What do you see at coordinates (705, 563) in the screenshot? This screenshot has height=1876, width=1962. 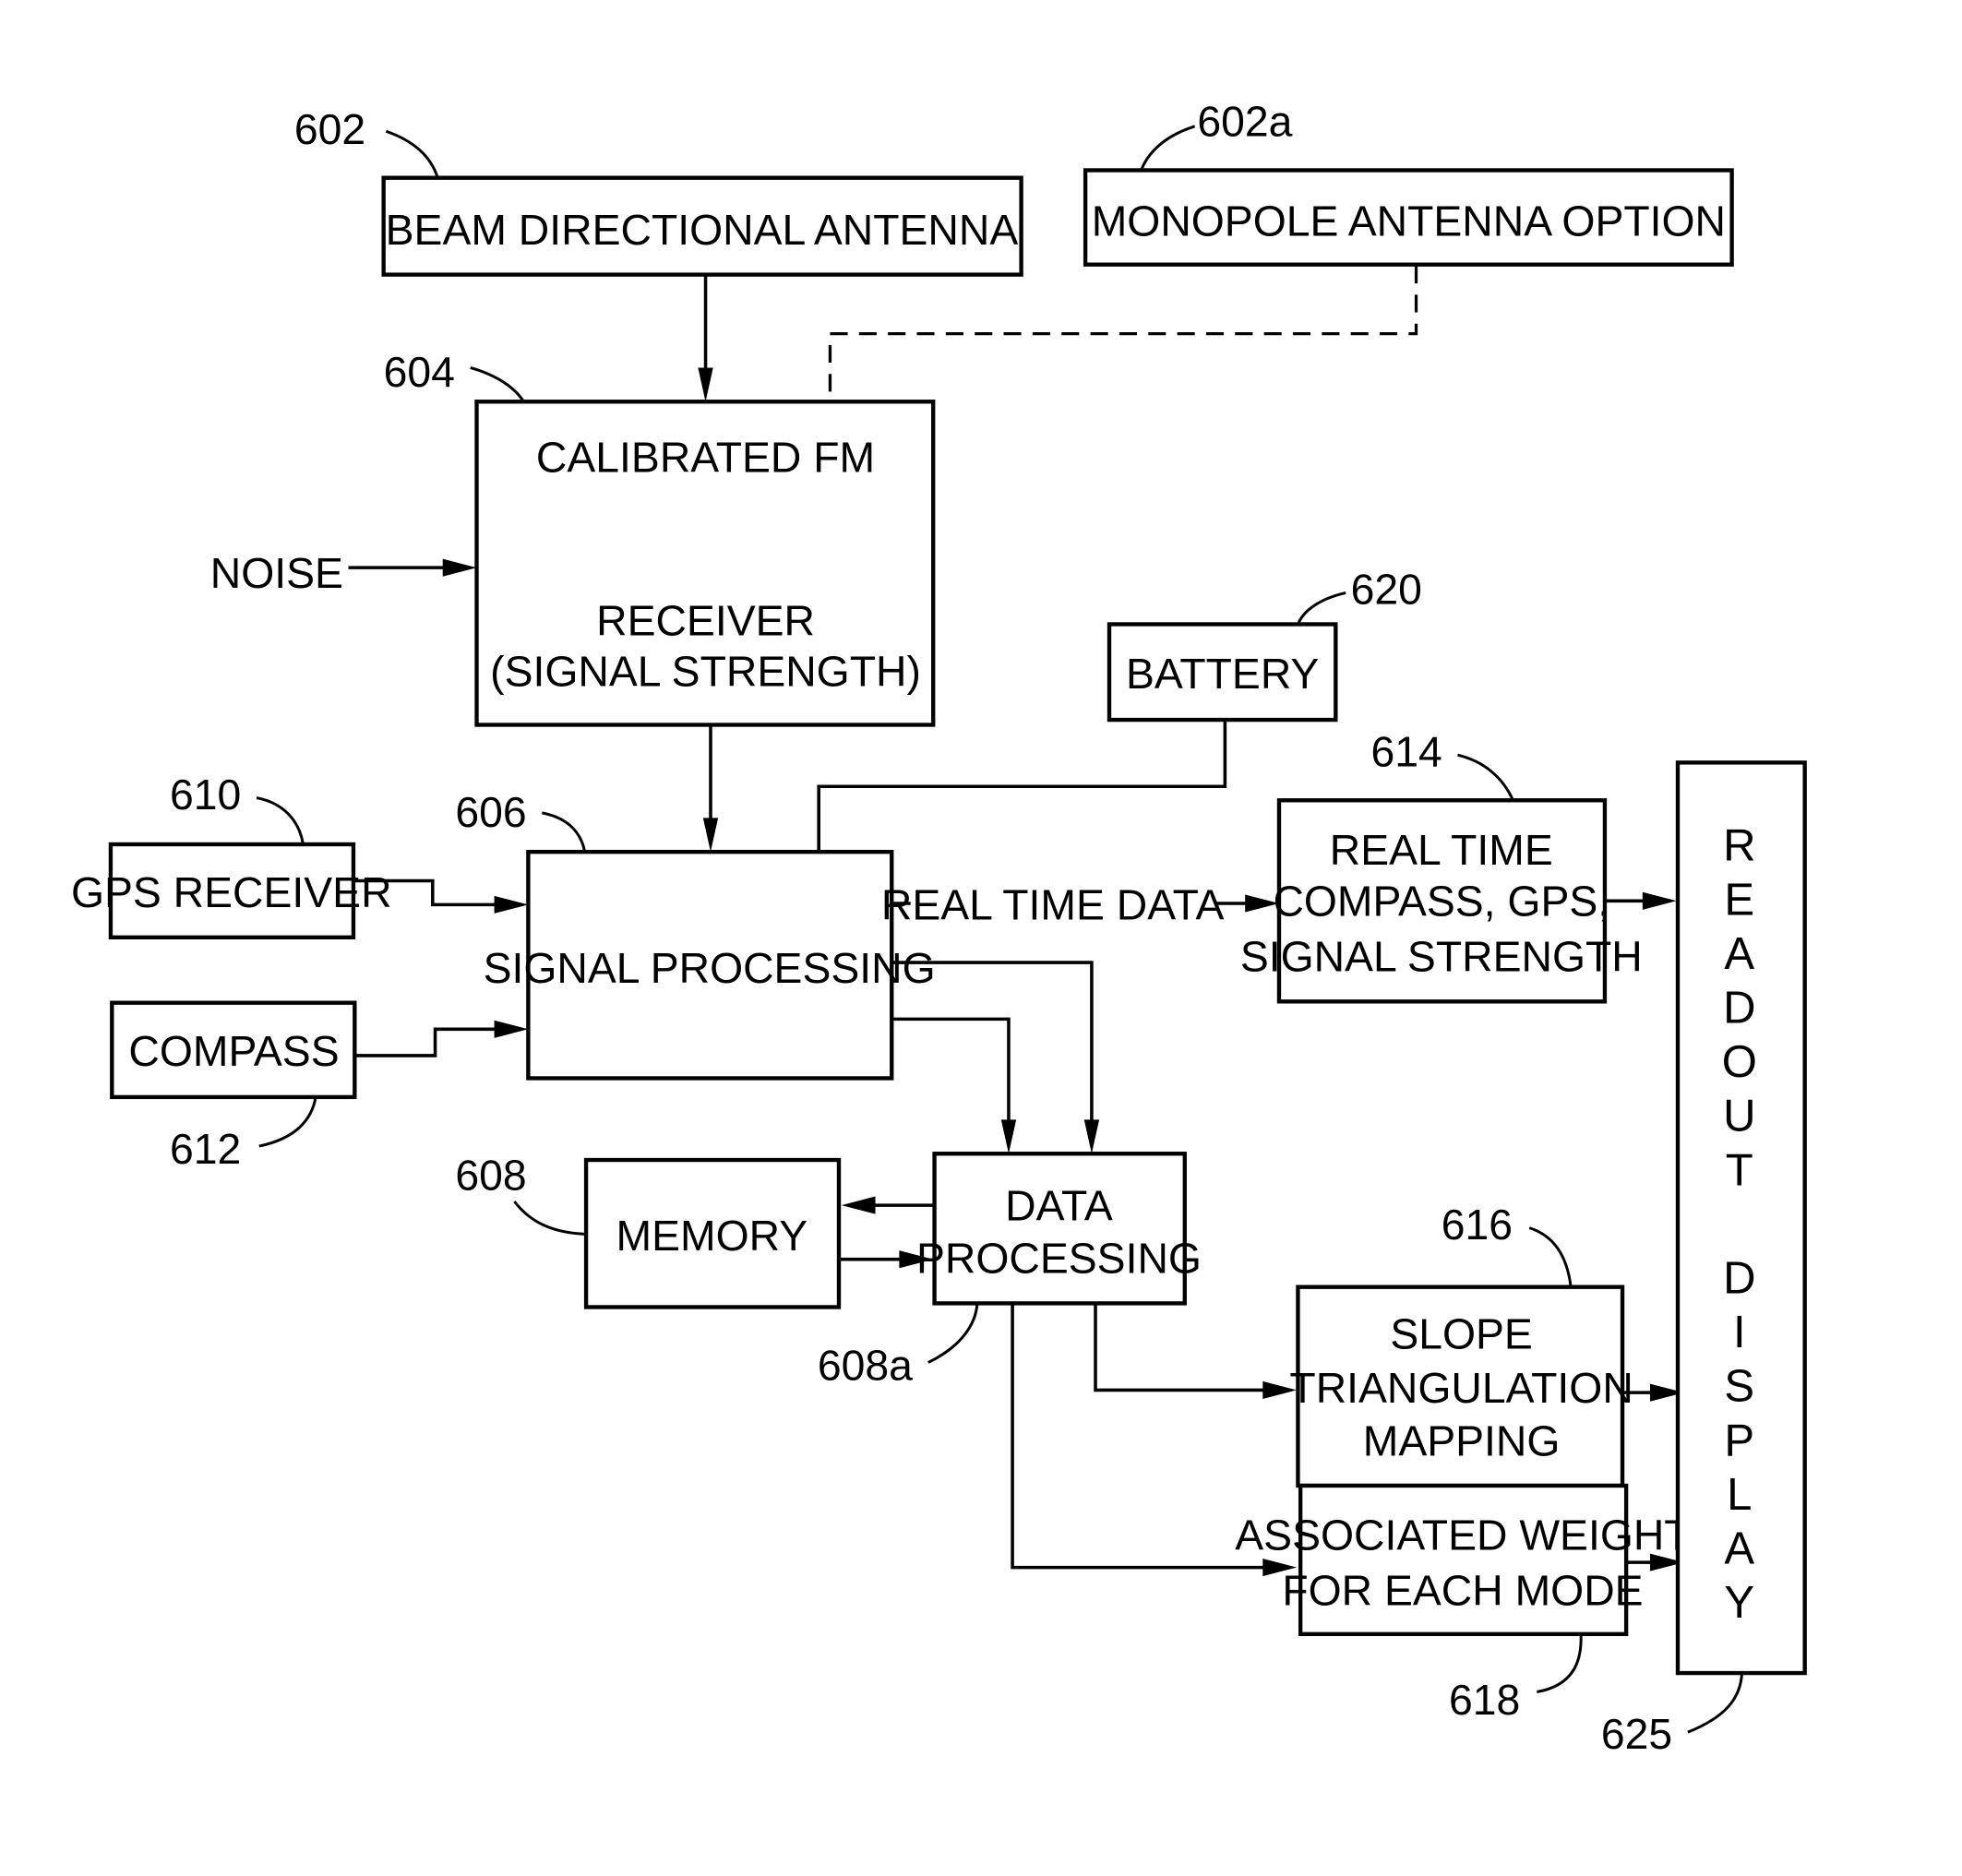 I see `calibrated-fm-receiver-block: CALIBRATED FM RECEIVER (SIGNAL STRENGTH)` at bounding box center [705, 563].